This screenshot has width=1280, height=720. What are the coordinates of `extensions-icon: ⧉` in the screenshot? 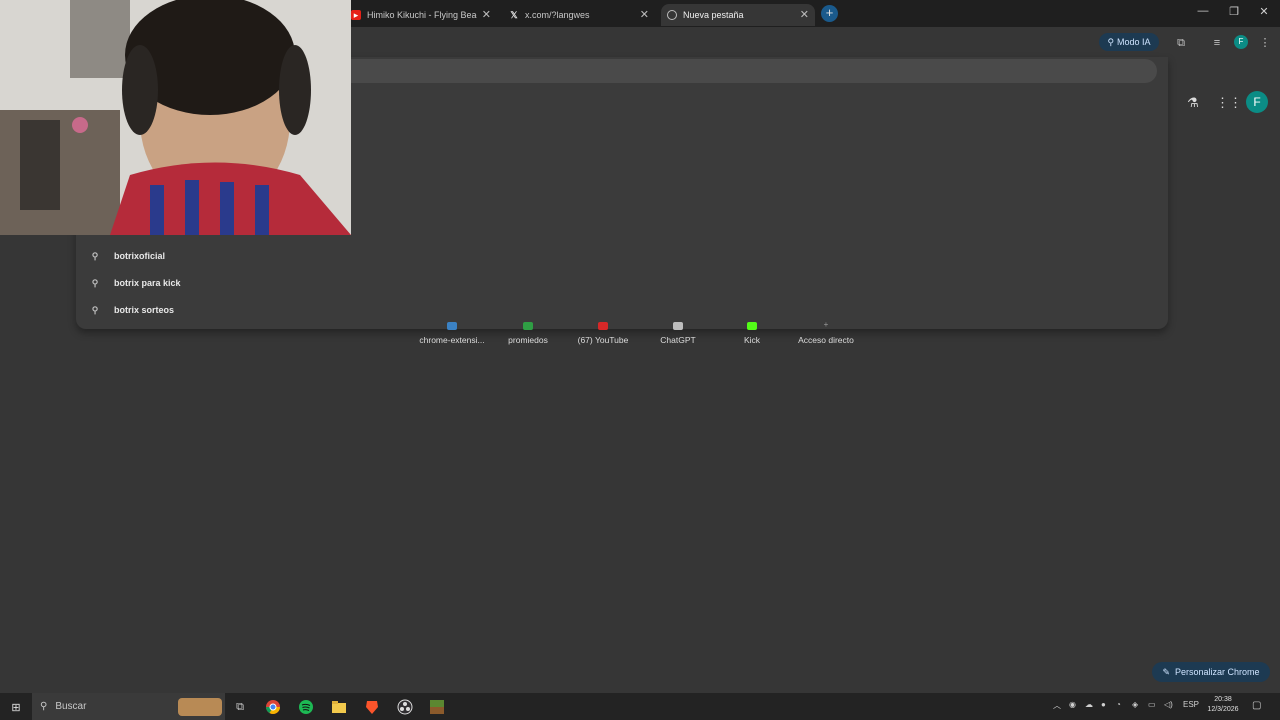 It's located at (1181, 43).